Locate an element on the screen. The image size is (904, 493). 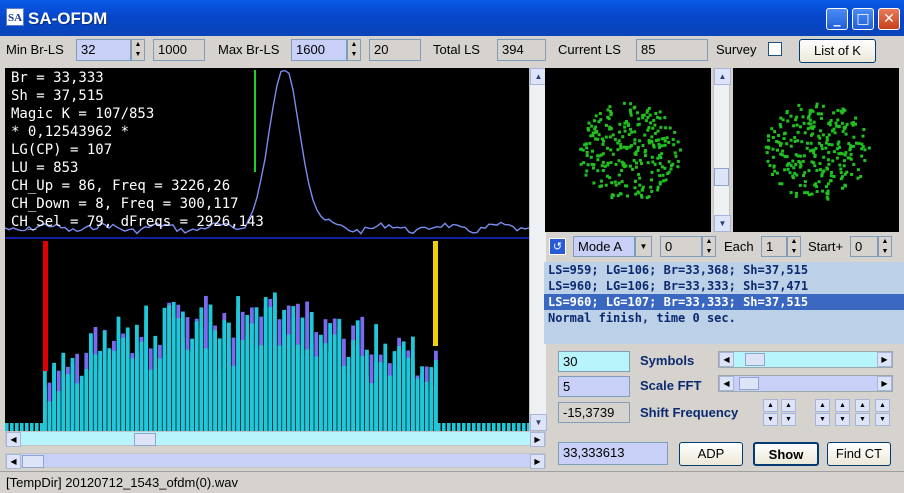
shift-spin-6-down: ▼ is located at coordinates (882, 419).